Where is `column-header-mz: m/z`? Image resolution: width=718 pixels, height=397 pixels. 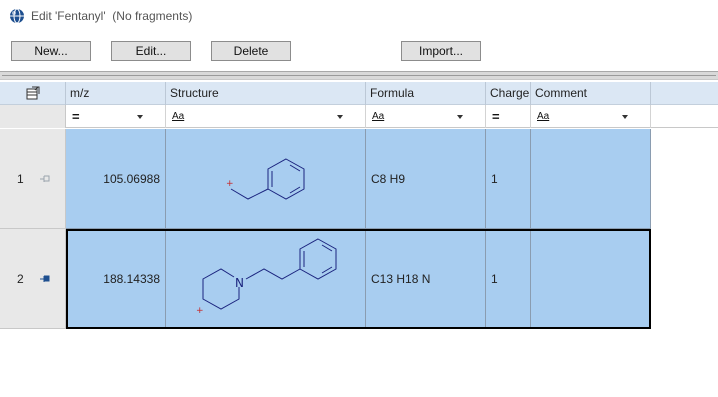 column-header-mz: m/z is located at coordinates (116, 93).